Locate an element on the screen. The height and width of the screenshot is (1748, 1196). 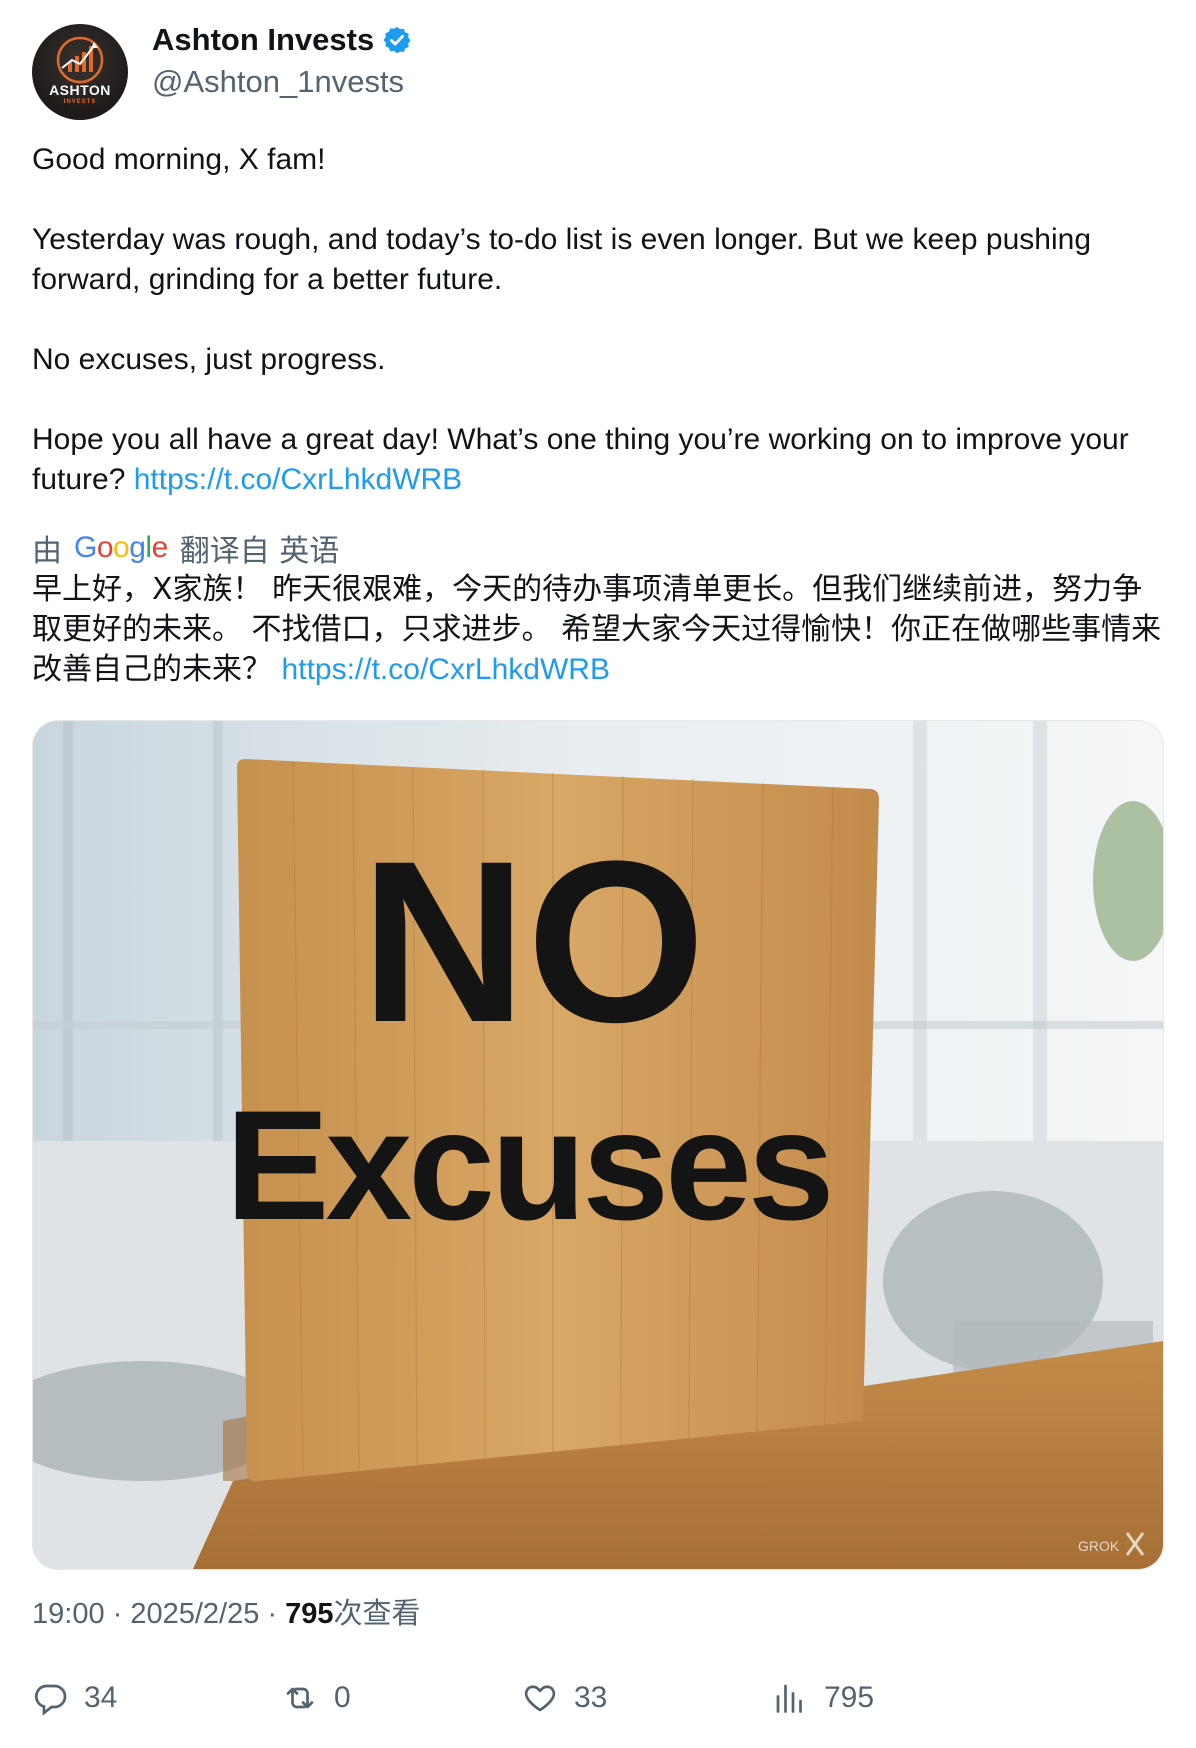
heart-icon is located at coordinates (540, 1698).